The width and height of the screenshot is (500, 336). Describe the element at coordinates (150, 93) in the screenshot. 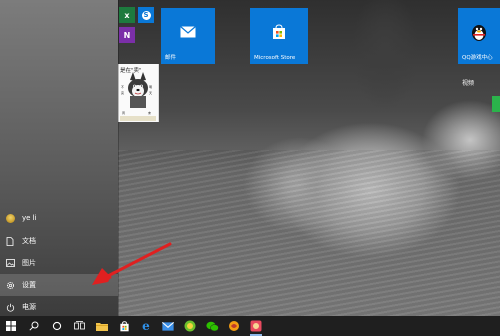

I see `svg-text: 天` at that location.